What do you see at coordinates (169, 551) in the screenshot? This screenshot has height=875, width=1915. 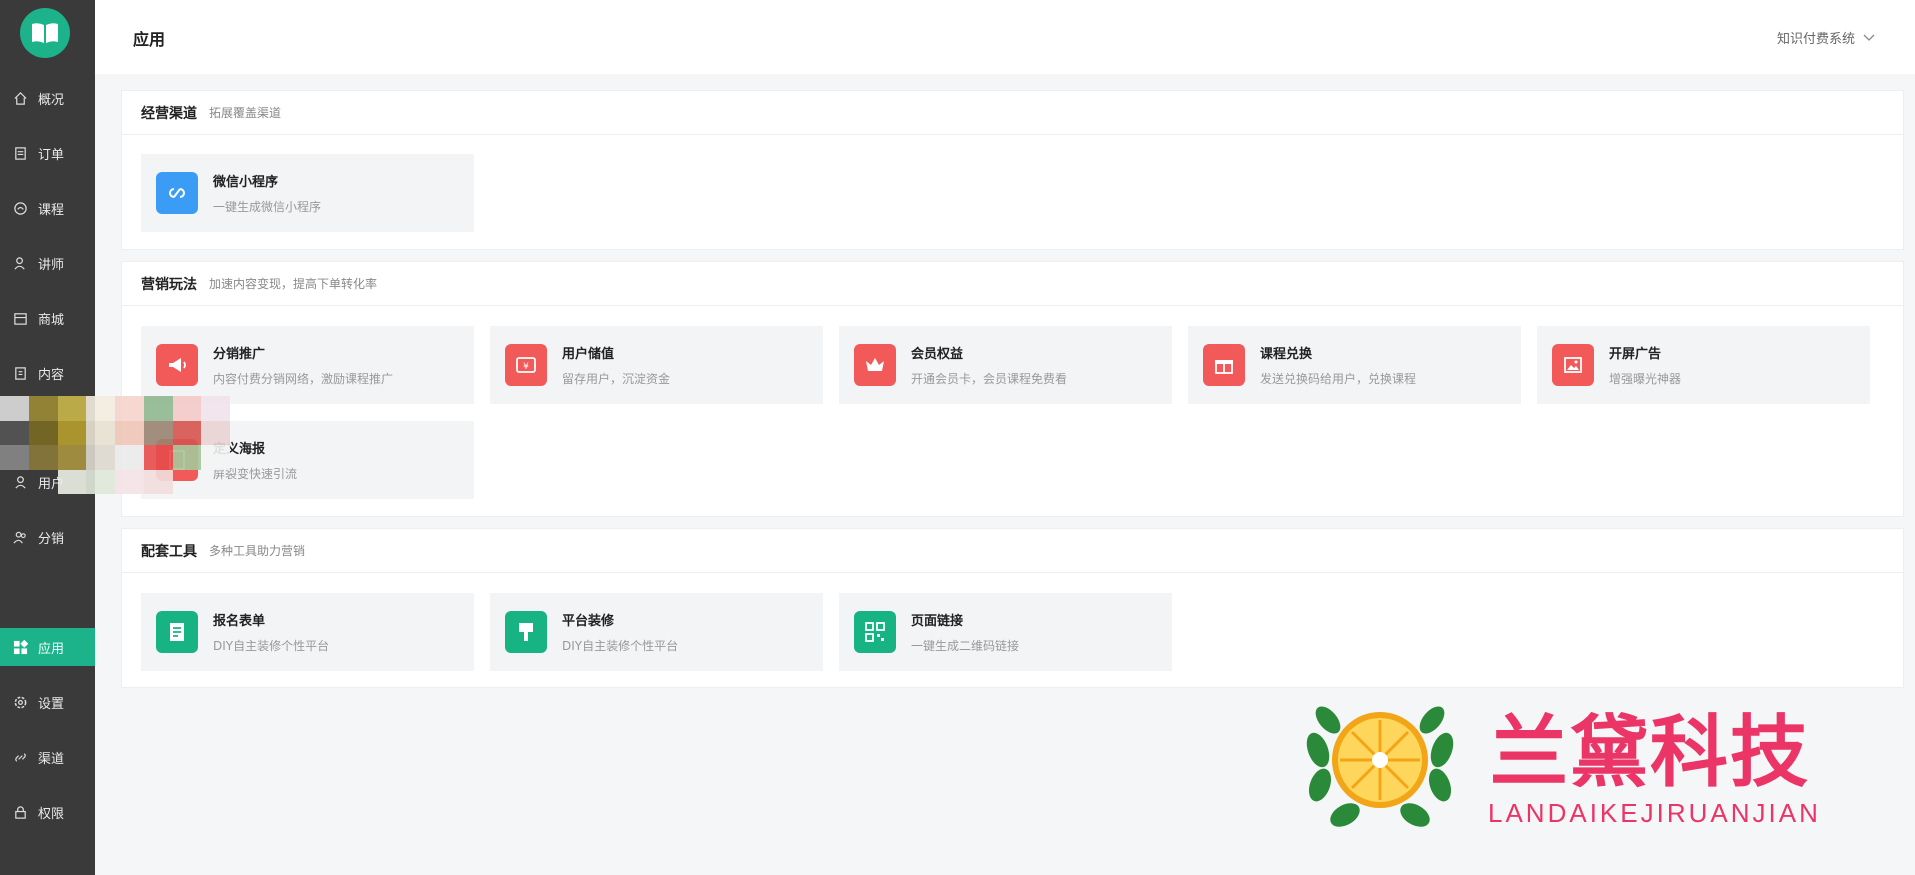 I see `section-title: 配套工具` at bounding box center [169, 551].